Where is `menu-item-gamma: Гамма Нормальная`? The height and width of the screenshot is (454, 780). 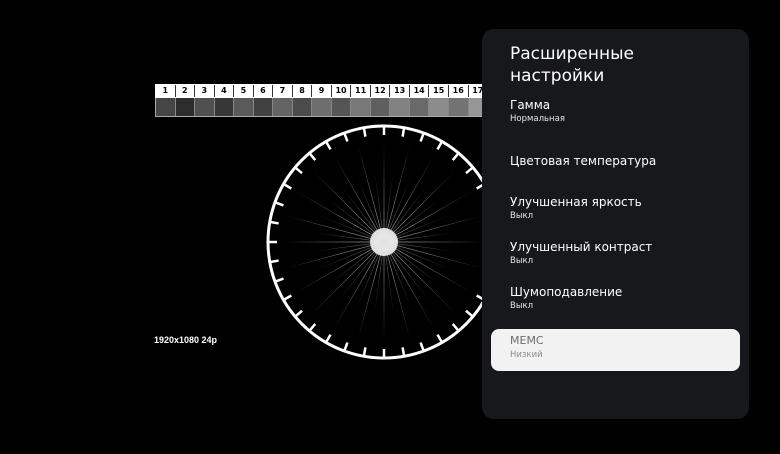 menu-item-gamma: Гамма Нормальная is located at coordinates (615, 115).